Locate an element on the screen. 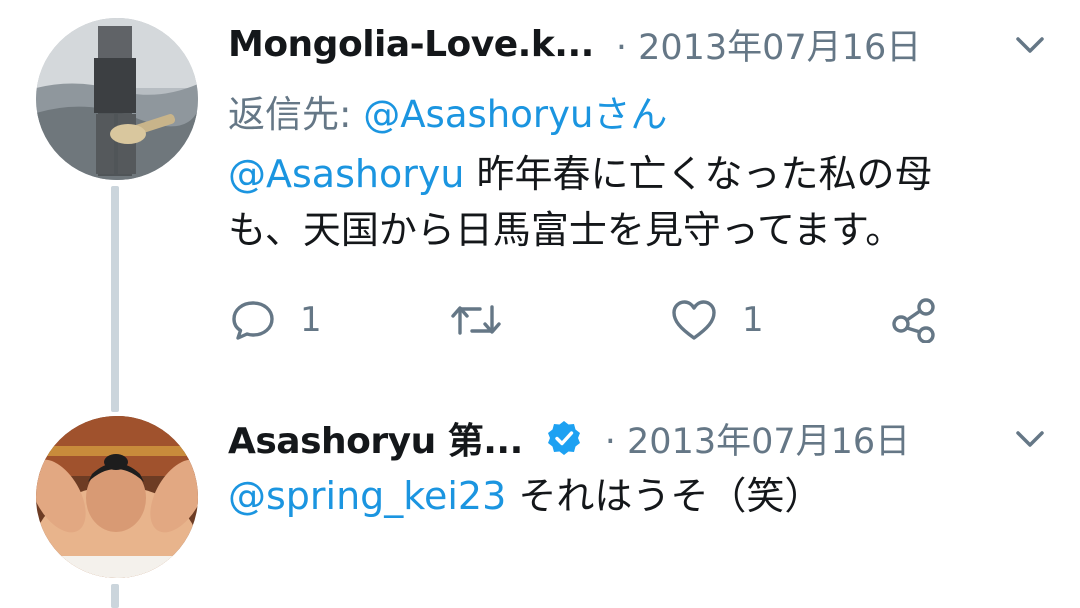  tweet-text: @spring_kei23 それはうそ（笑） is located at coordinates (525, 496).